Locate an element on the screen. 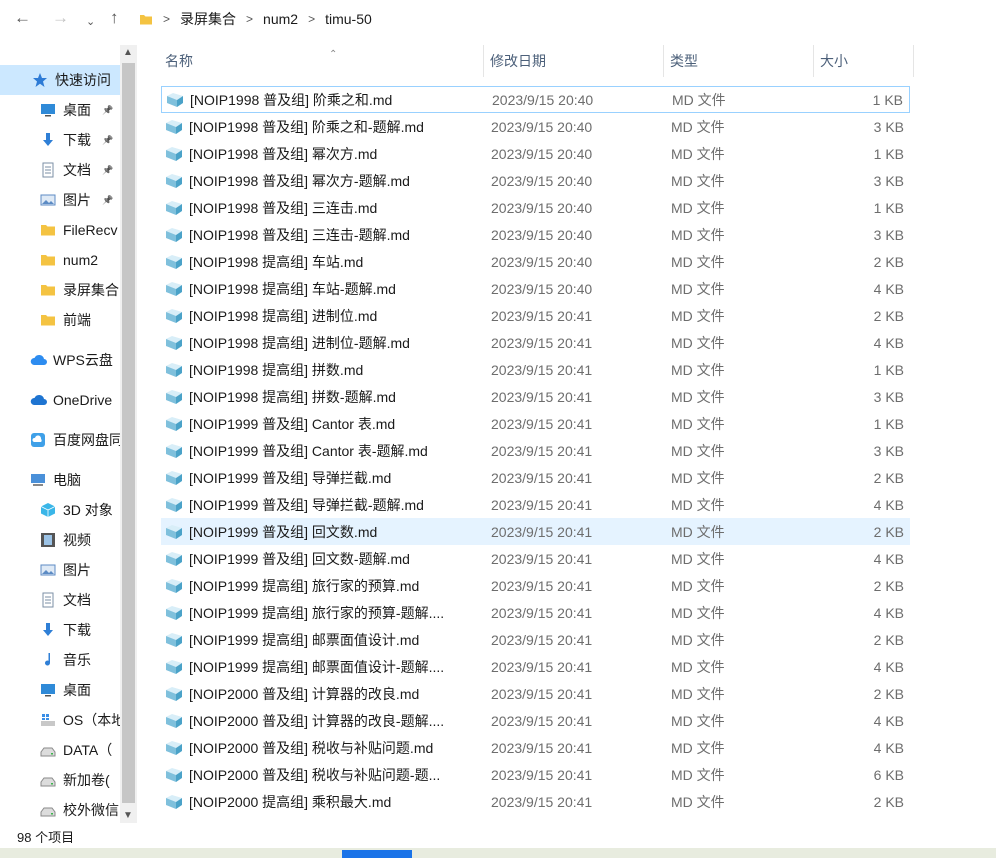  navigation-scrollbar: ▲ ▼ is located at coordinates (128, 434).